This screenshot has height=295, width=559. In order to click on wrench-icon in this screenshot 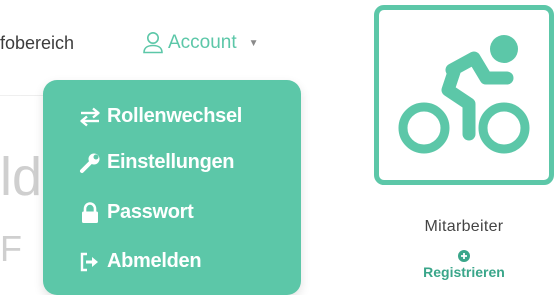, I will do `click(90, 163)`.